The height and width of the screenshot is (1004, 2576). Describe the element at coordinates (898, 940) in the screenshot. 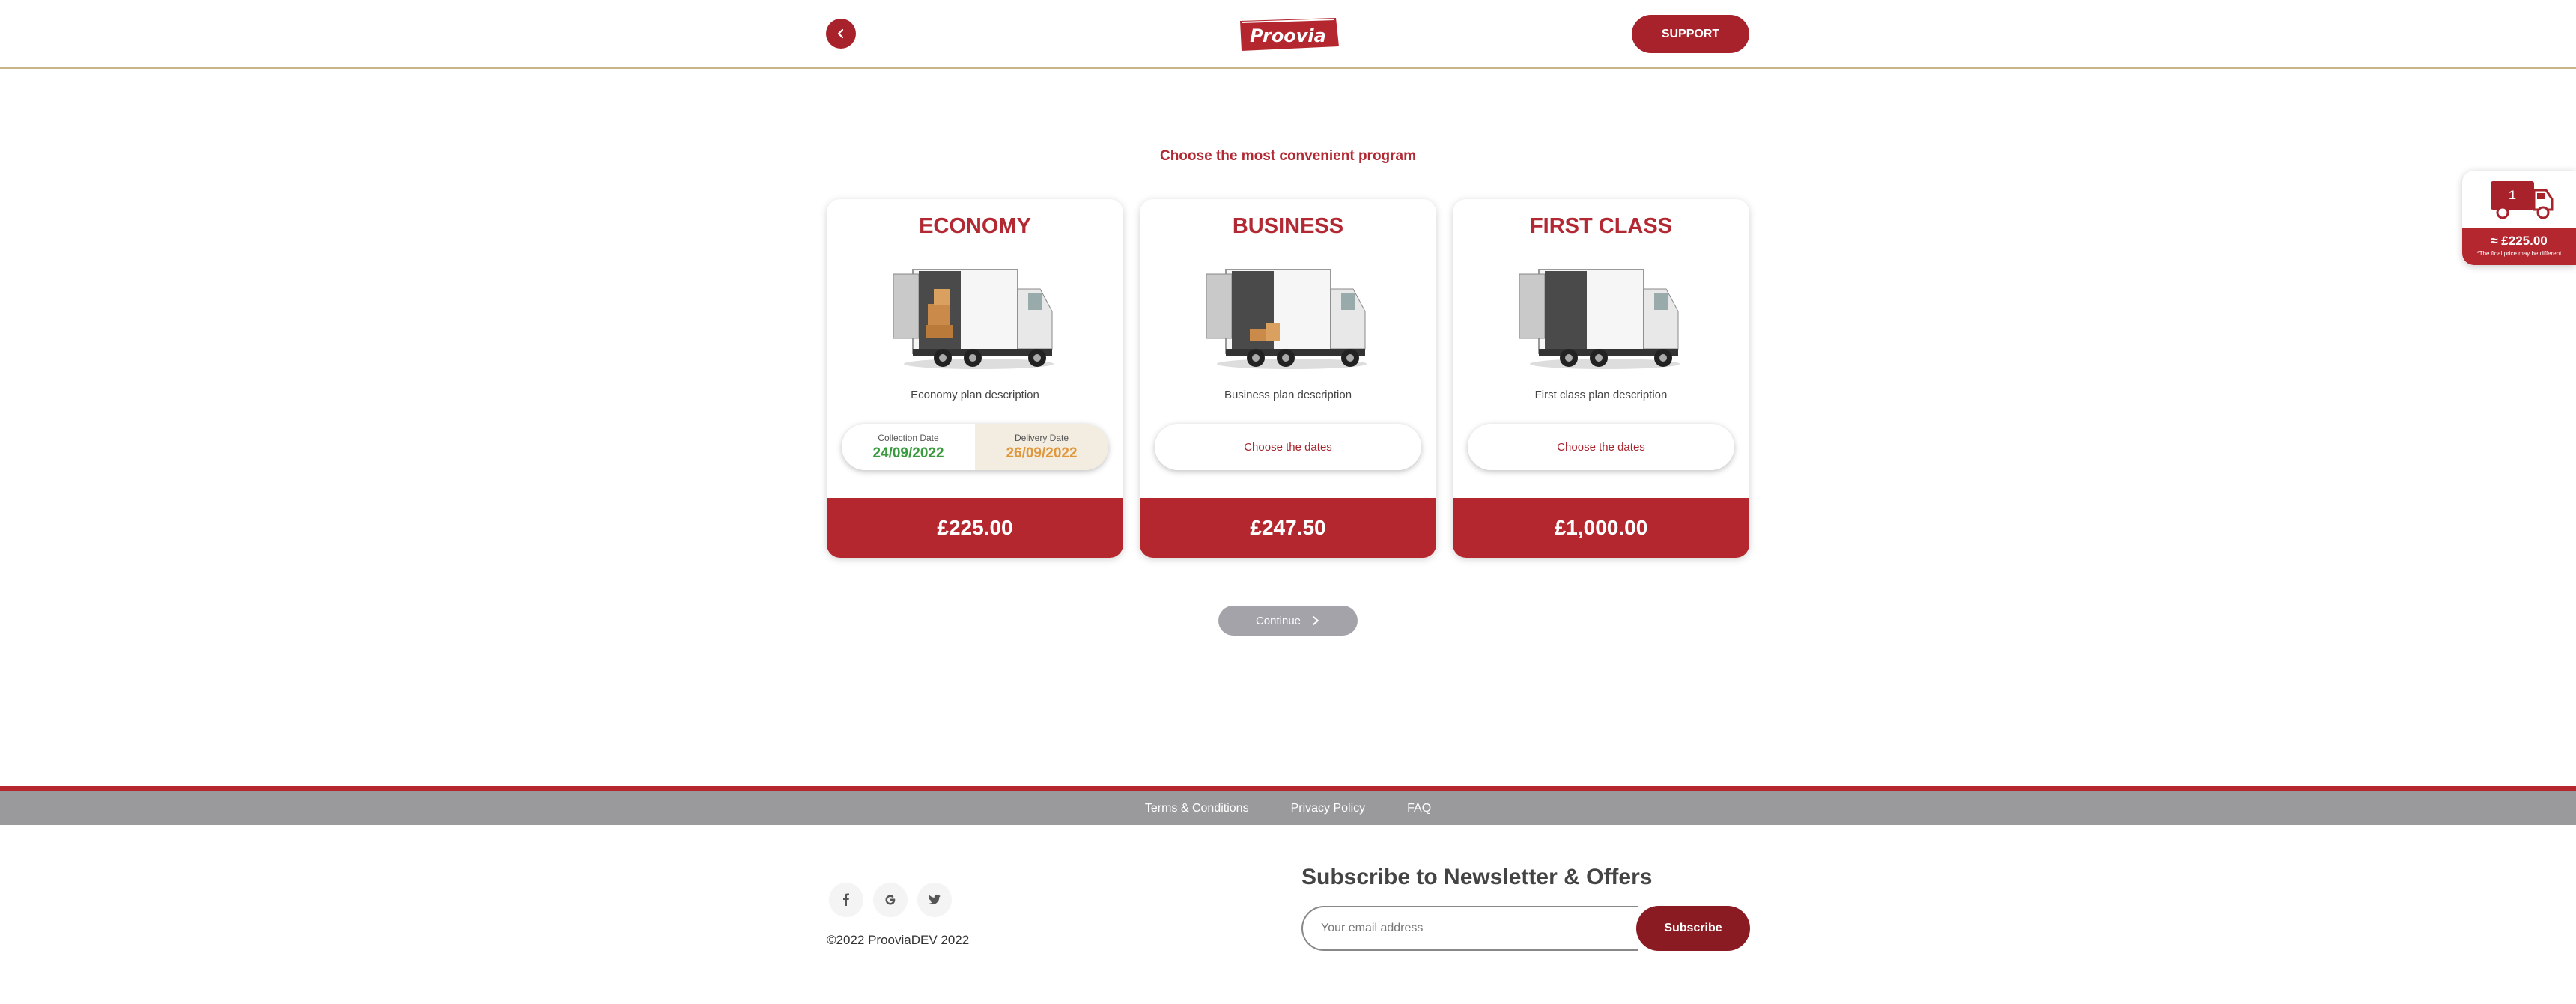

I see `copyright: ©2022 ProoviaDEV 2022` at that location.